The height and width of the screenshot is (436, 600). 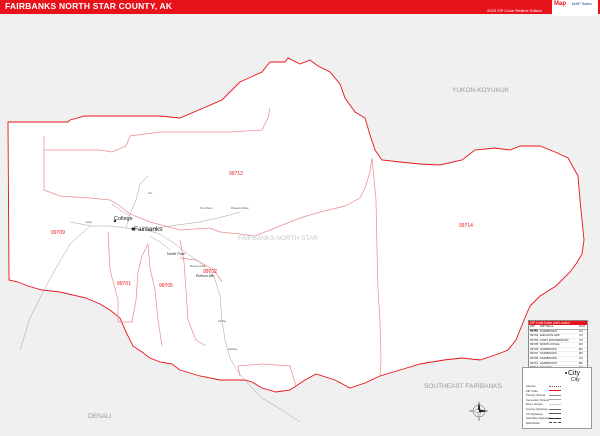 I want to click on legend-item-label: US Highways, so click(x=534, y=413).